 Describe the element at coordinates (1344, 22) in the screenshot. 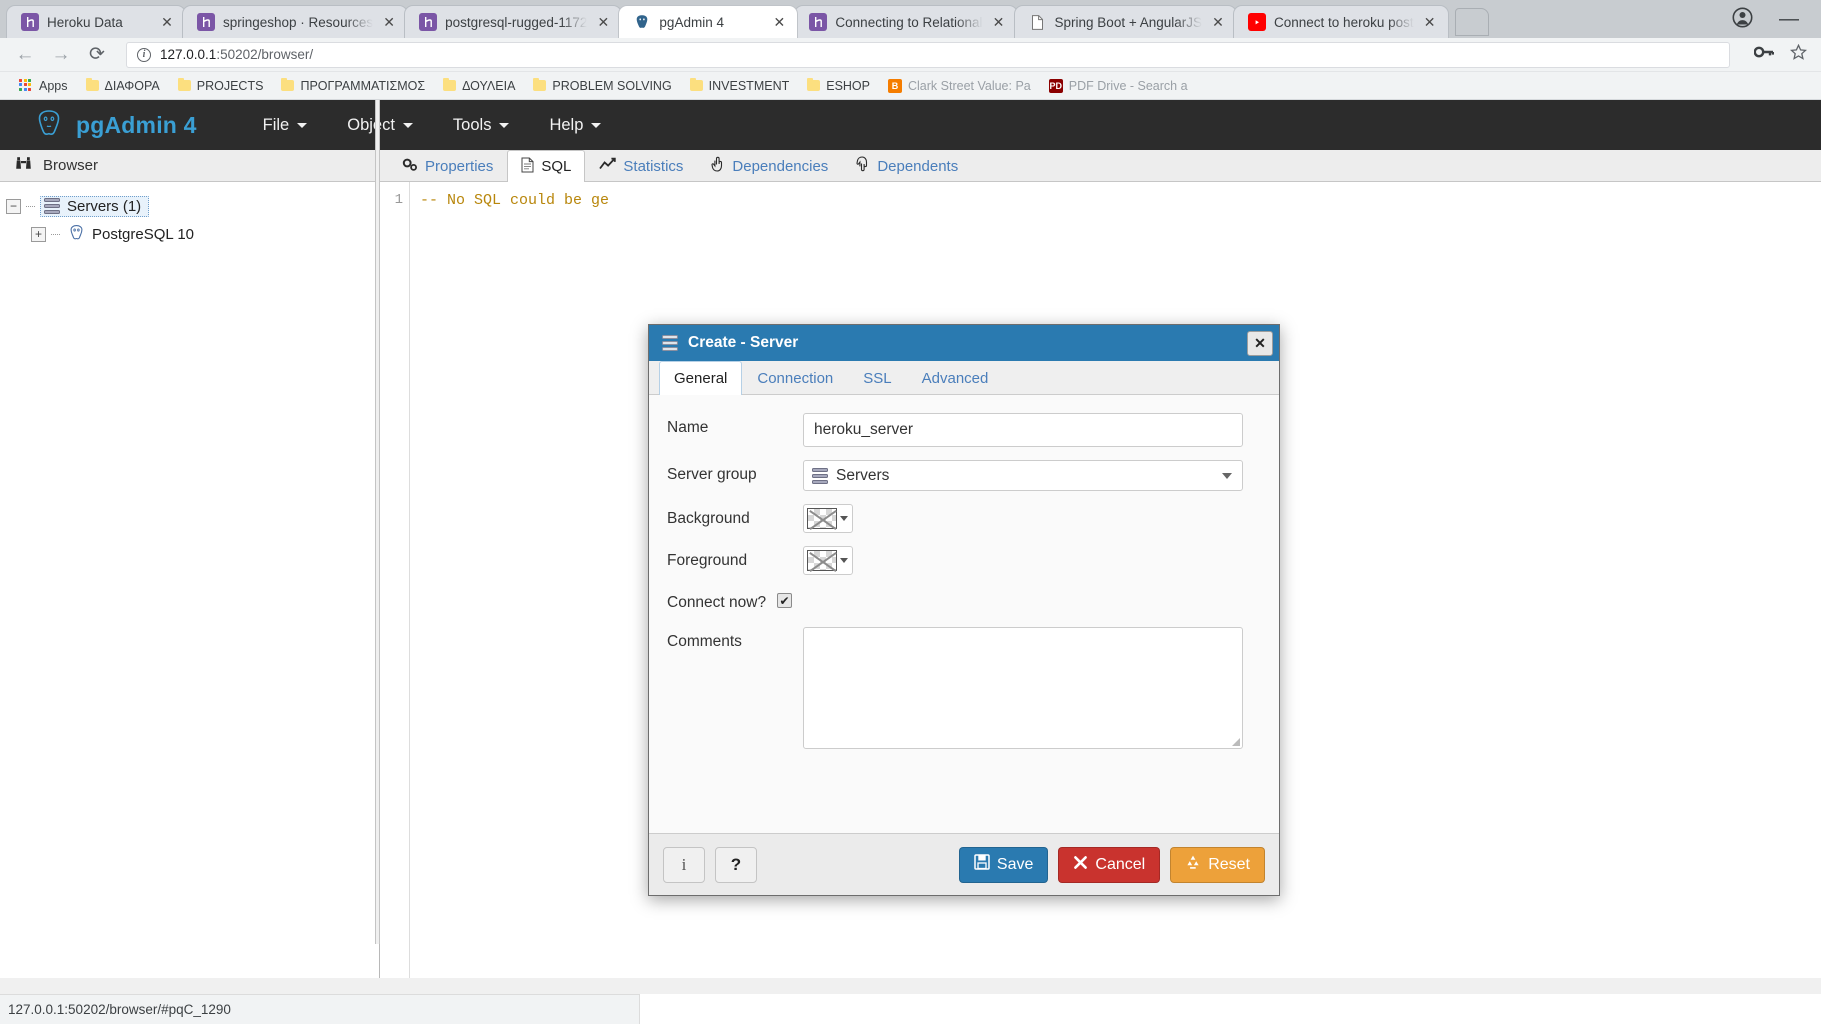

I see `browser-tab-title: Connect to heroku post` at that location.